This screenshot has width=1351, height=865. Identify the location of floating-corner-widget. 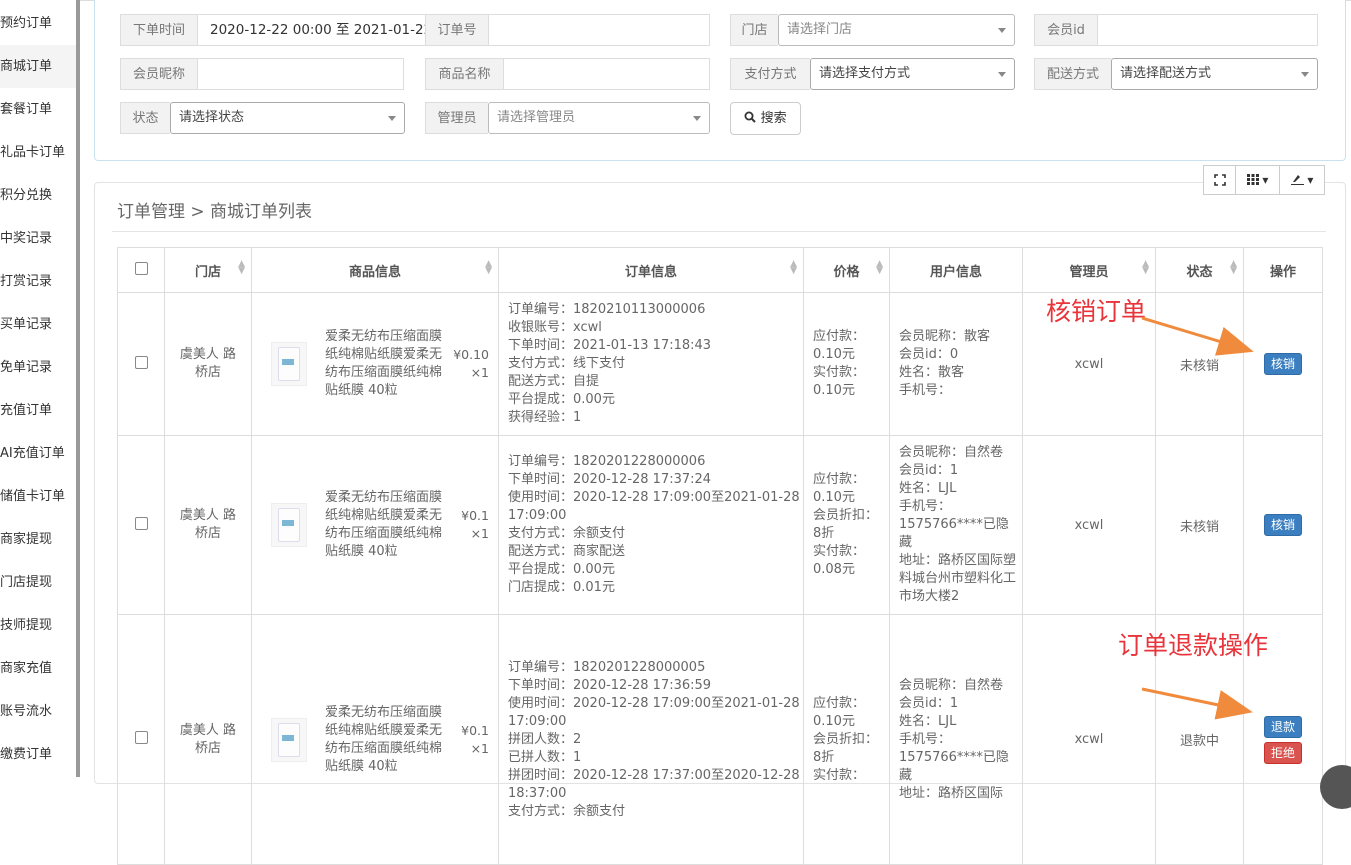
(1335, 787).